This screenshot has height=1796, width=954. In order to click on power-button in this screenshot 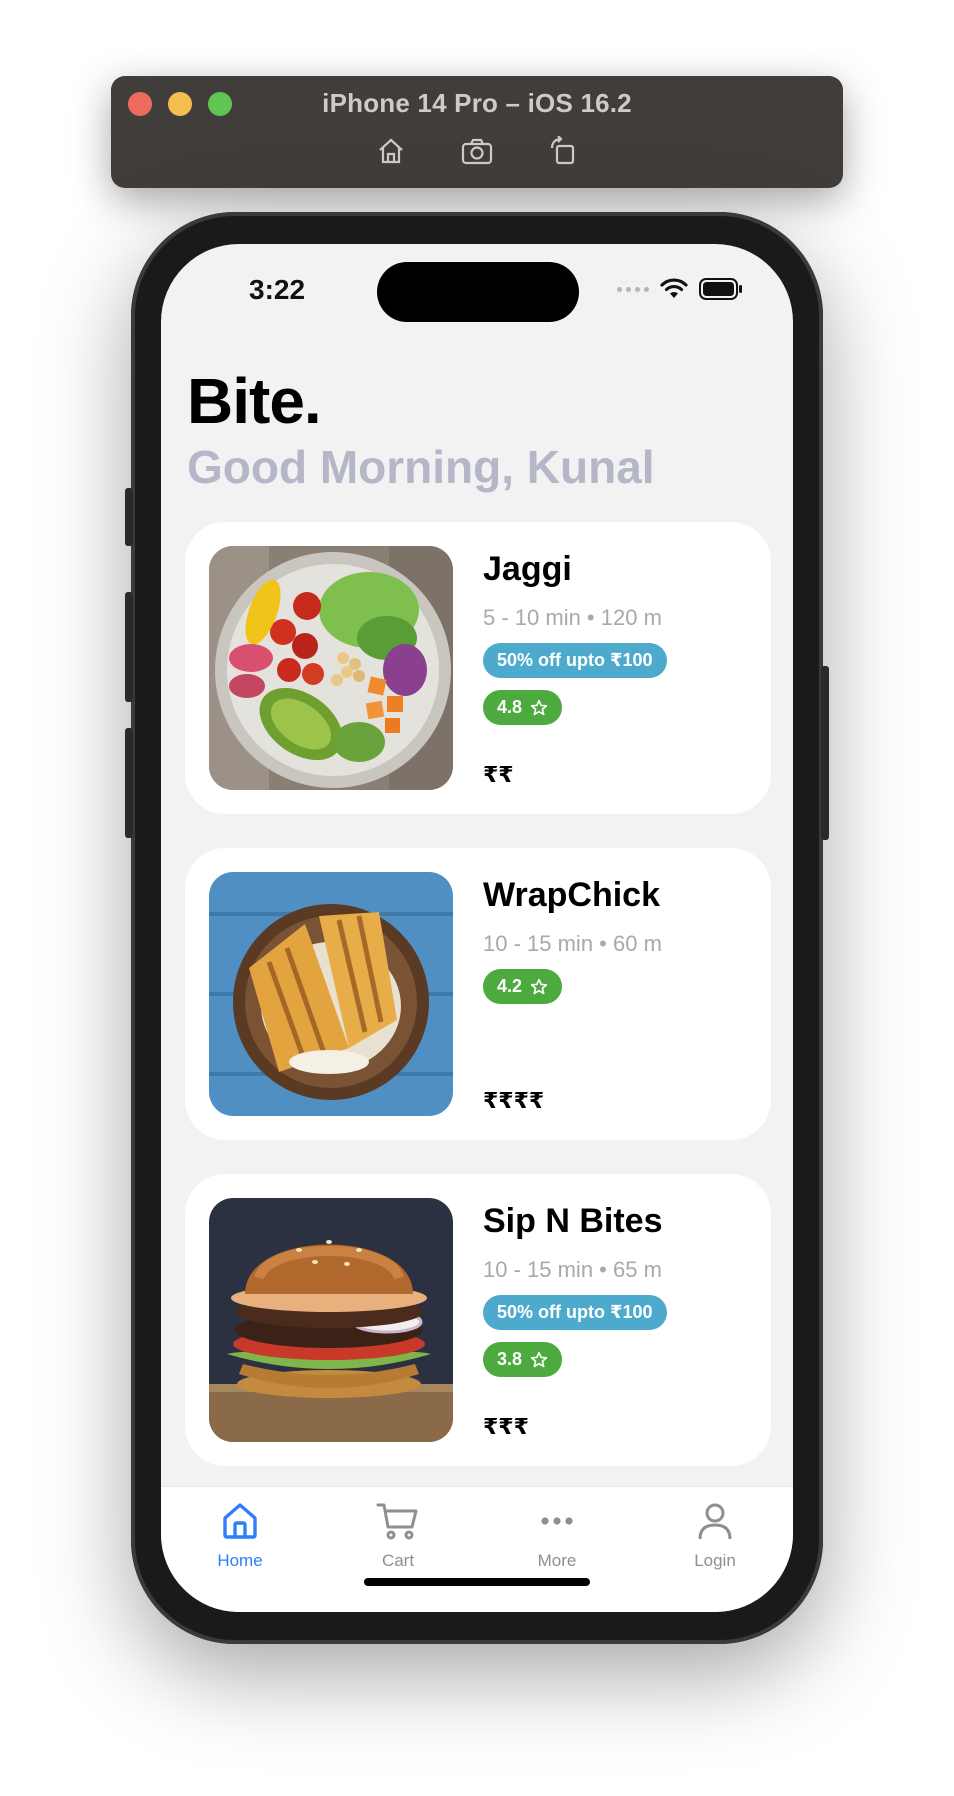, I will do `click(825, 753)`.